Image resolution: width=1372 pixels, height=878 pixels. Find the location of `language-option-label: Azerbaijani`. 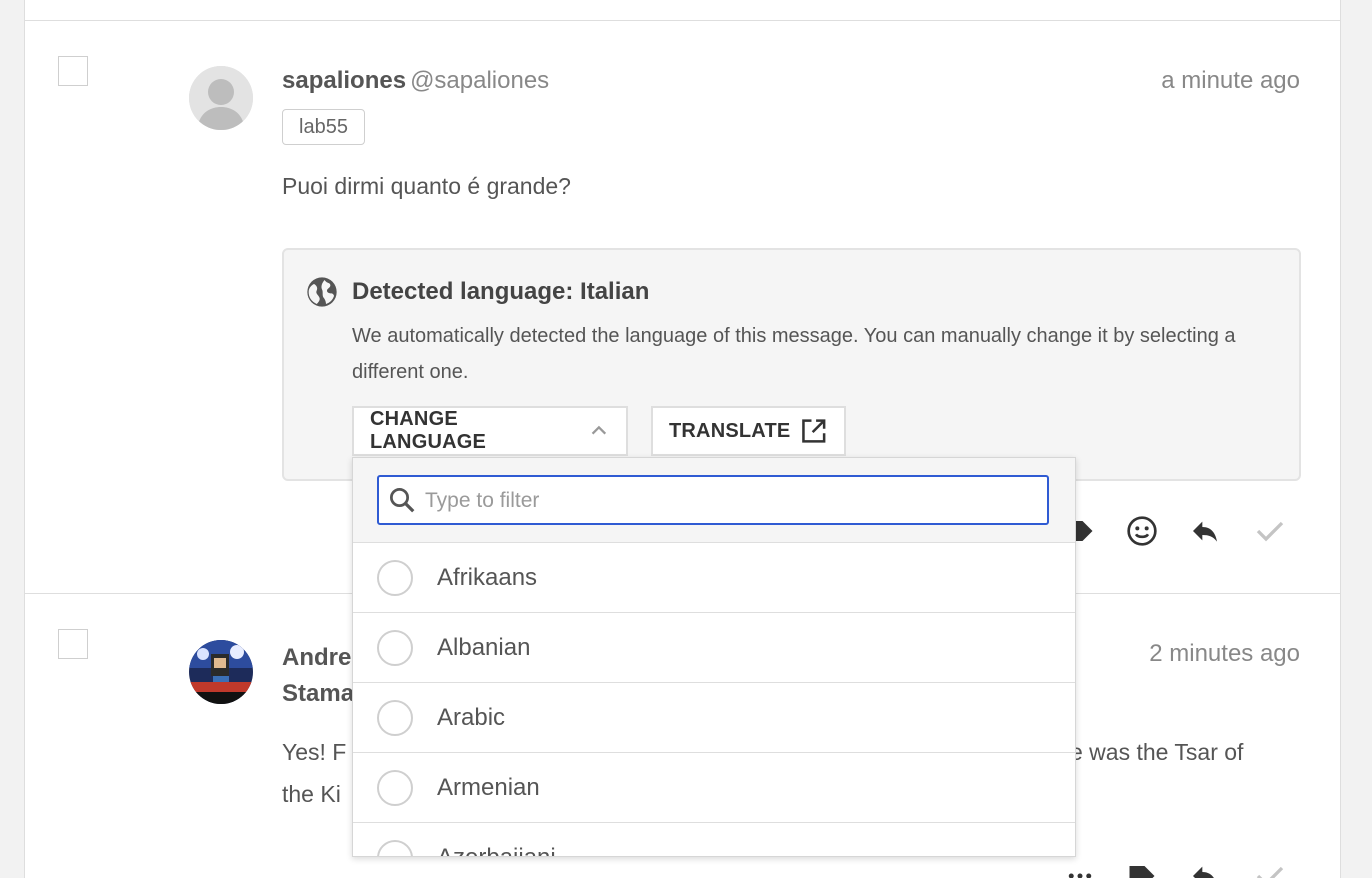

language-option-label: Azerbaijani is located at coordinates (496, 850).